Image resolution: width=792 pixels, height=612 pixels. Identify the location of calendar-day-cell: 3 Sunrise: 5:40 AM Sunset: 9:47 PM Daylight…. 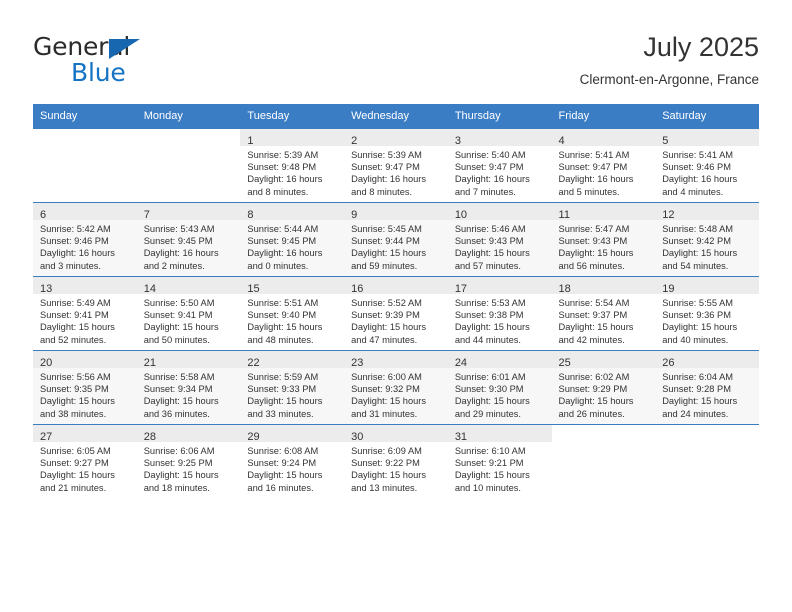
(499, 165).